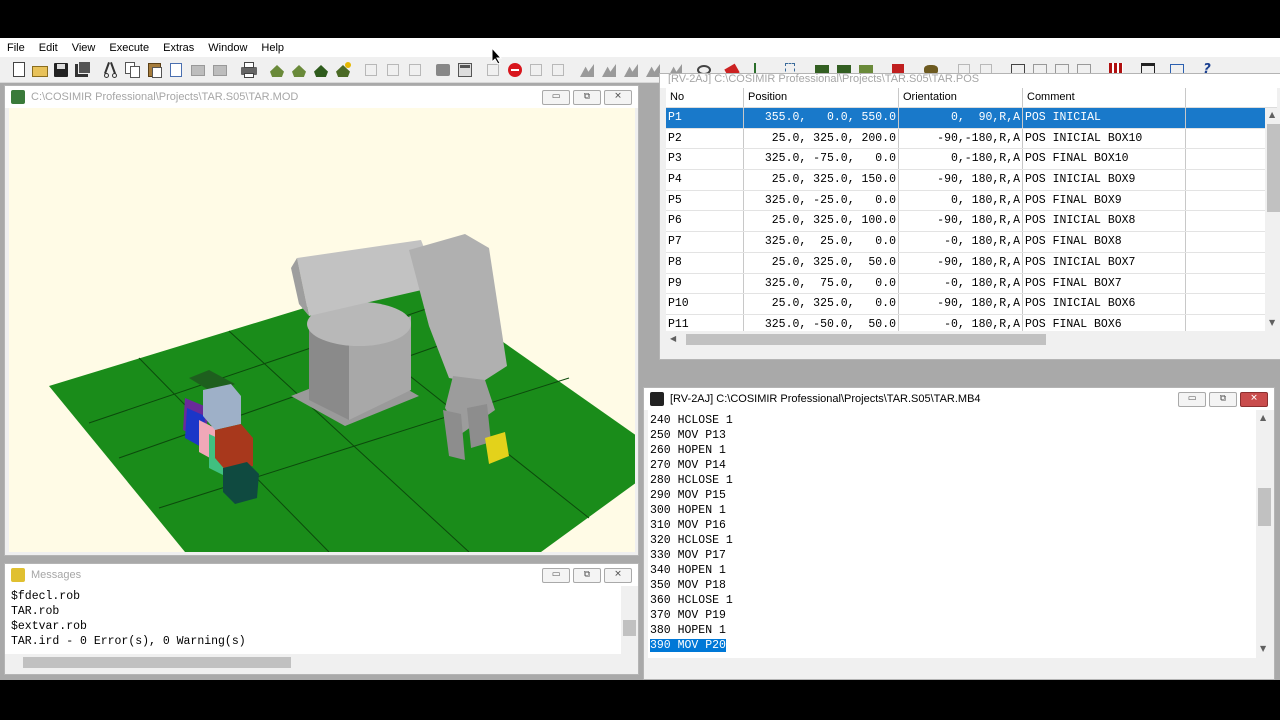 This screenshot has width=1280, height=720. What do you see at coordinates (61, 70) in the screenshot?
I see `save-icon` at bounding box center [61, 70].